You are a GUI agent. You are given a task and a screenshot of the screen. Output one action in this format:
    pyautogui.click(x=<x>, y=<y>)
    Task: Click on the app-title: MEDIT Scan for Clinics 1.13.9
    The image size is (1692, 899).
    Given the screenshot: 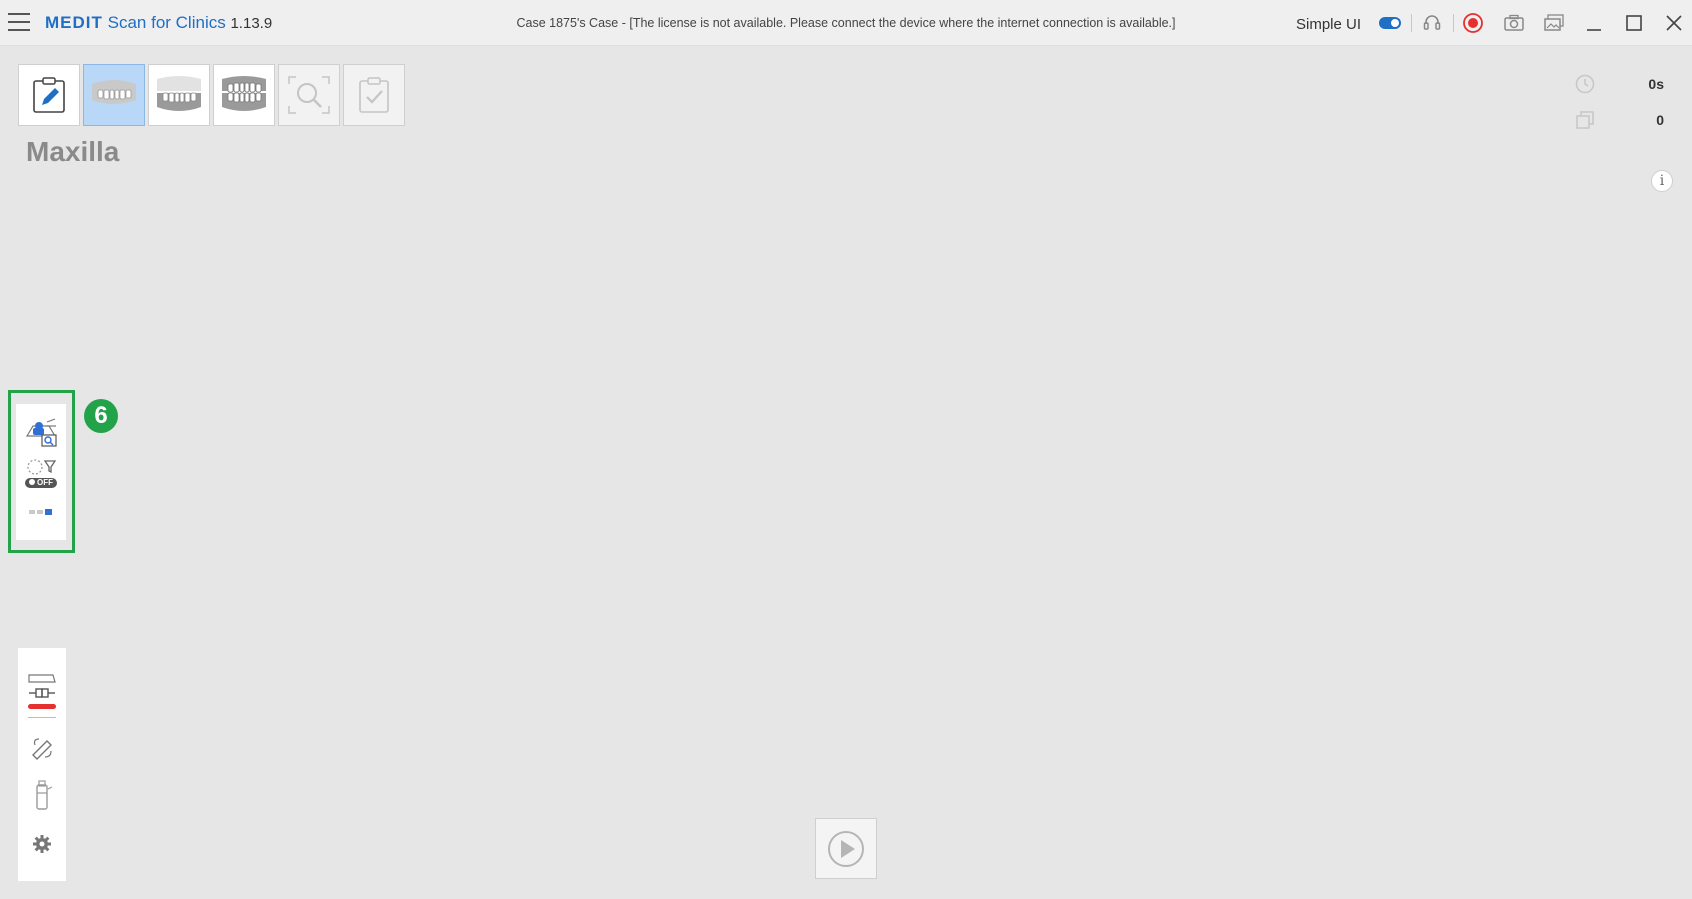 What is the action you would take?
    pyautogui.click(x=158, y=23)
    